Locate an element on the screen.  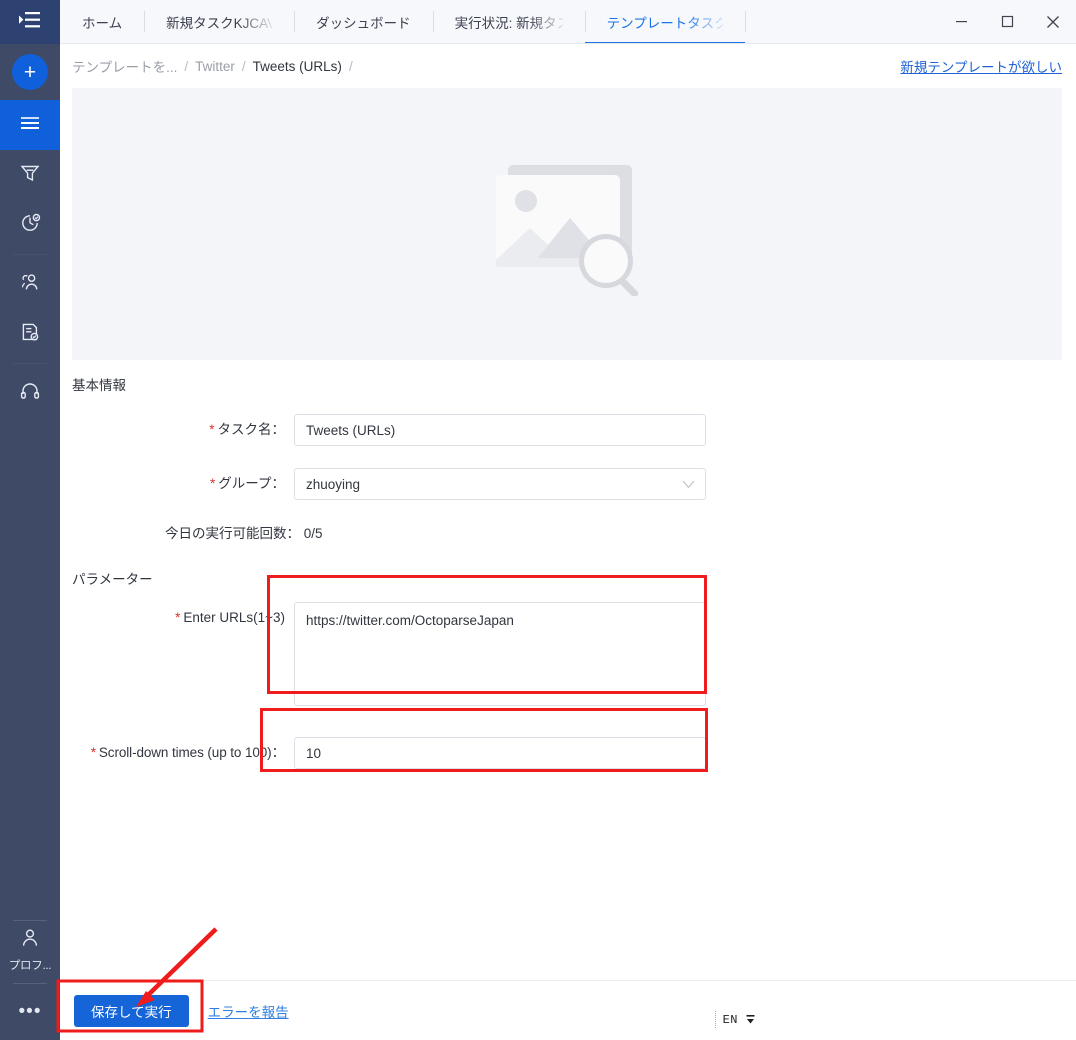
scroll-control is located at coordinates (500, 753).